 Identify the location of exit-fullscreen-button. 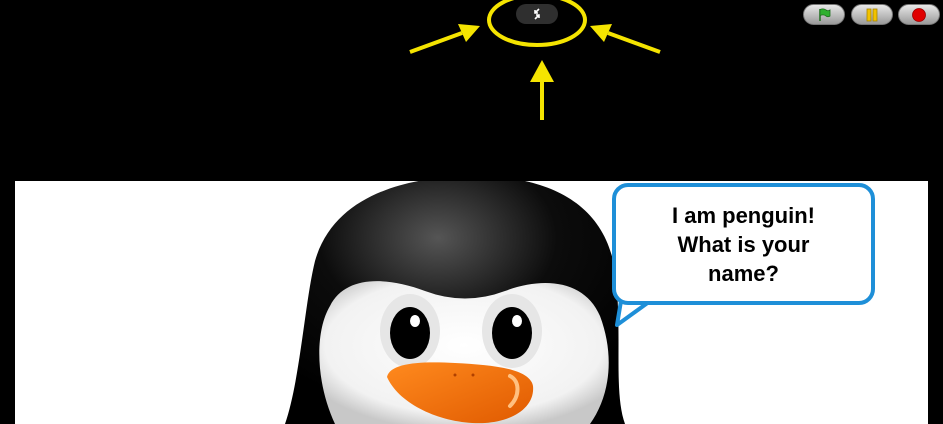
(537, 14).